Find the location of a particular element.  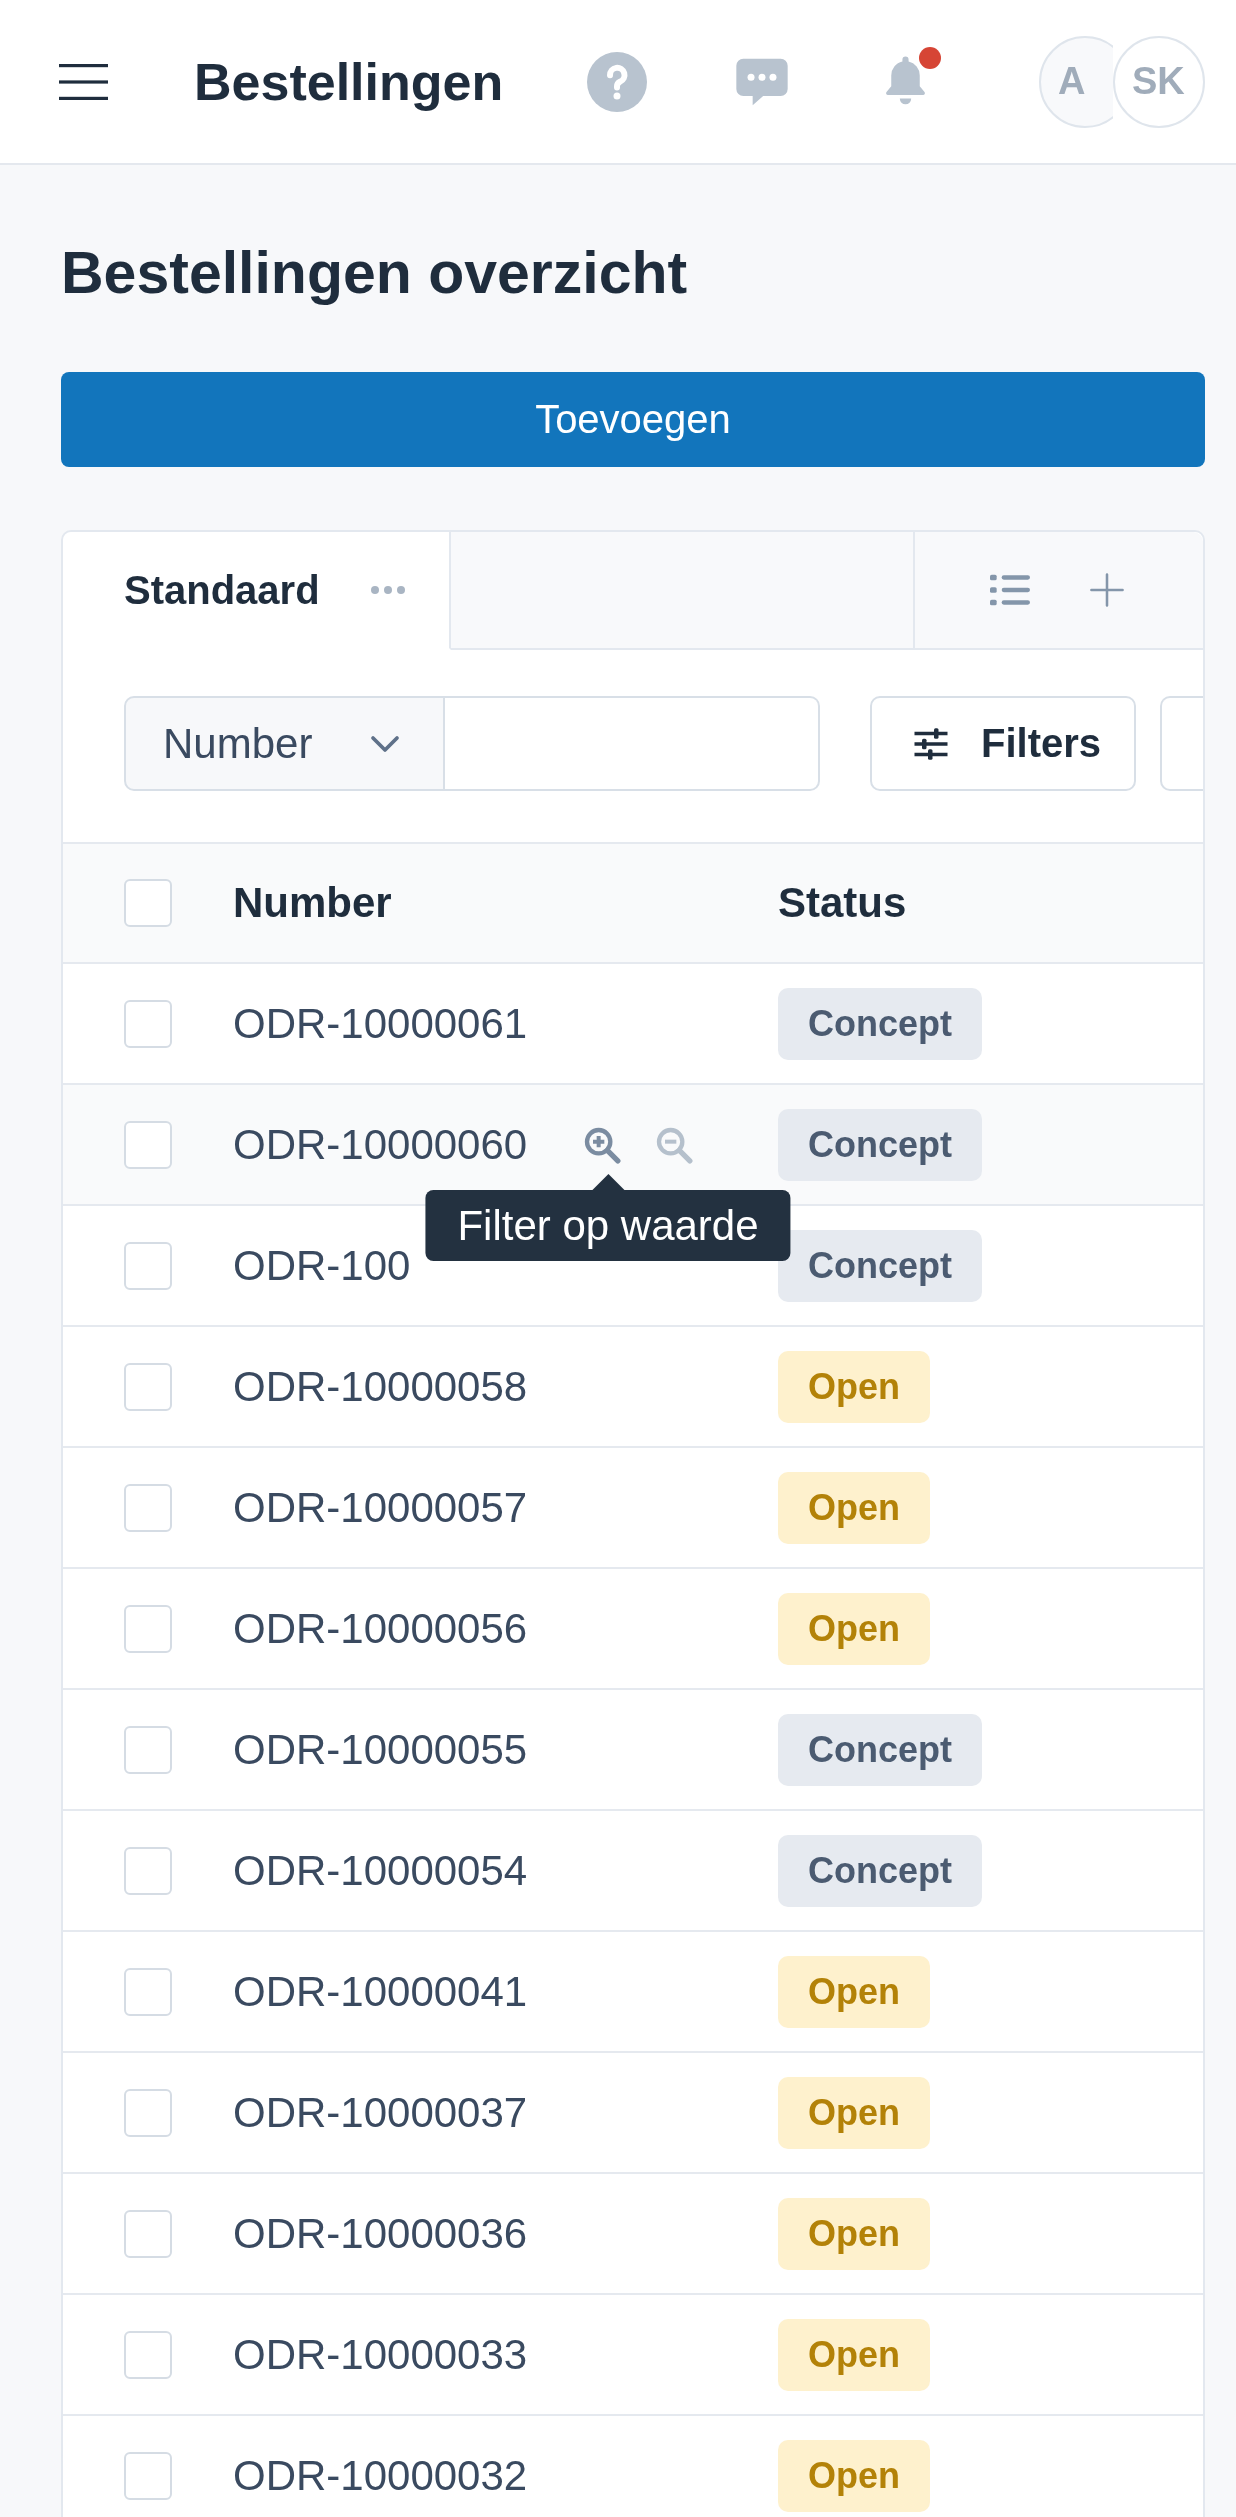

table-row: ODR-10000060 Concept is located at coordinates (633, 1145).